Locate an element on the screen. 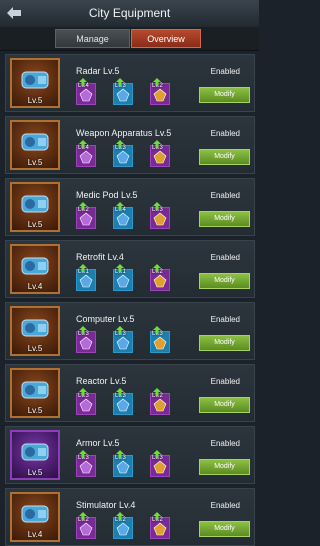 Image resolution: width=320 pixels, height=546 pixels. equipment-row: Lv.5 Armor Lv.5 Enabled Lv.3 Lv.3 Lv.3 Modify is located at coordinates (130, 455).